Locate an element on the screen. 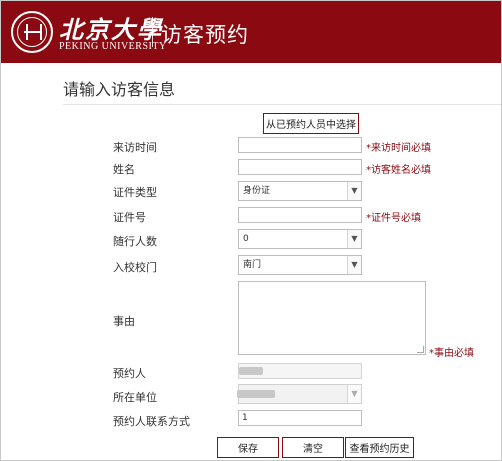  campus-gate-select: 南门 ▼ is located at coordinates (300, 265).